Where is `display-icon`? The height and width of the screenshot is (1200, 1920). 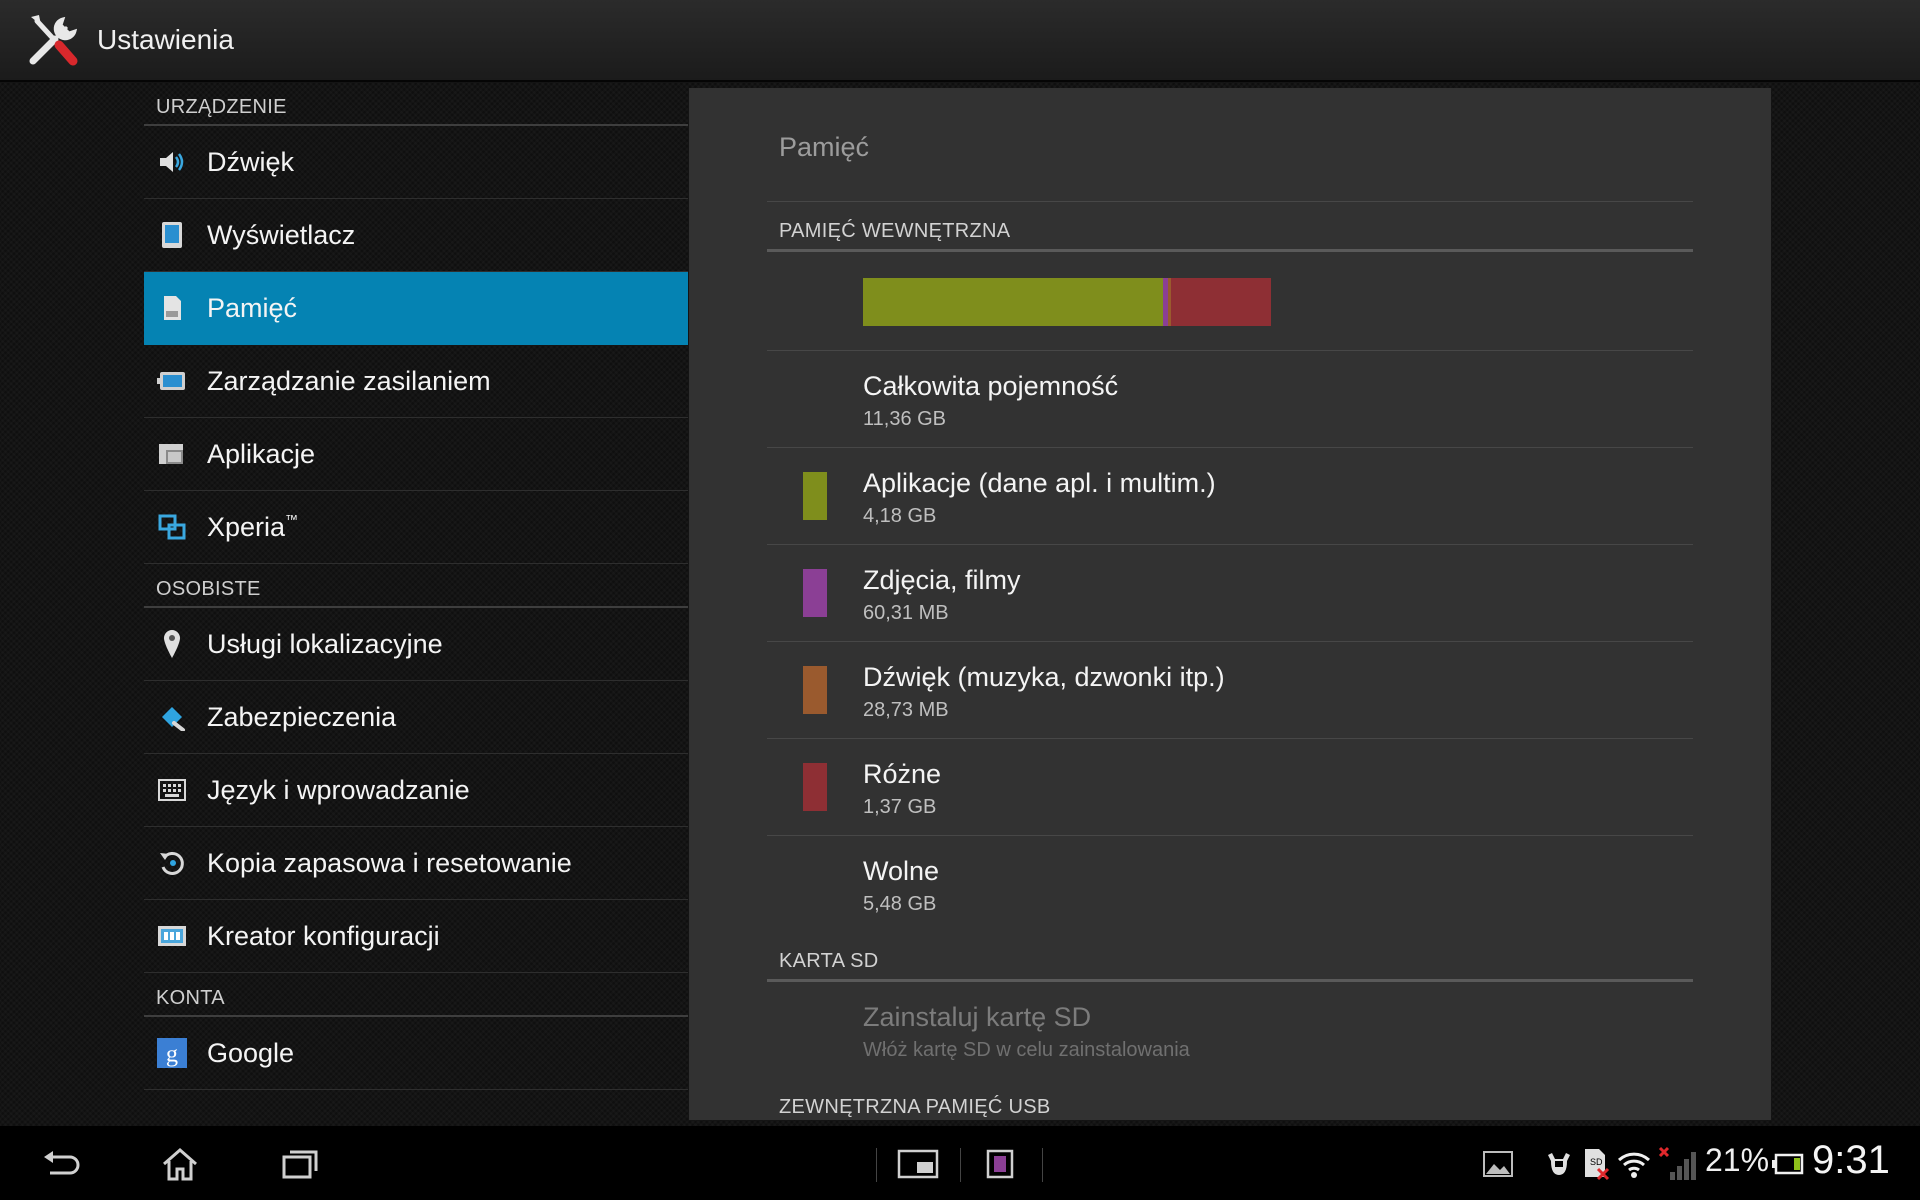
display-icon is located at coordinates (172, 235).